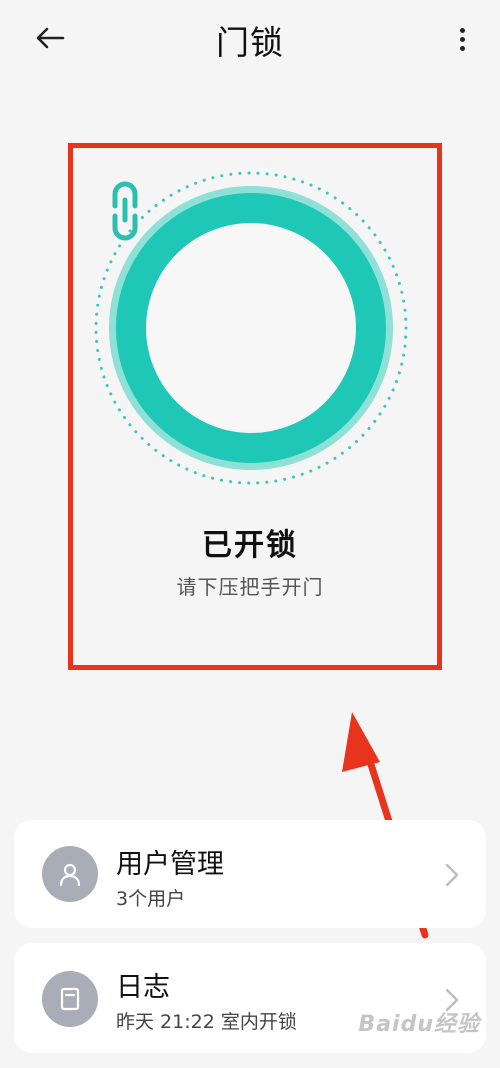  I want to click on log-avatar, so click(70, 999).